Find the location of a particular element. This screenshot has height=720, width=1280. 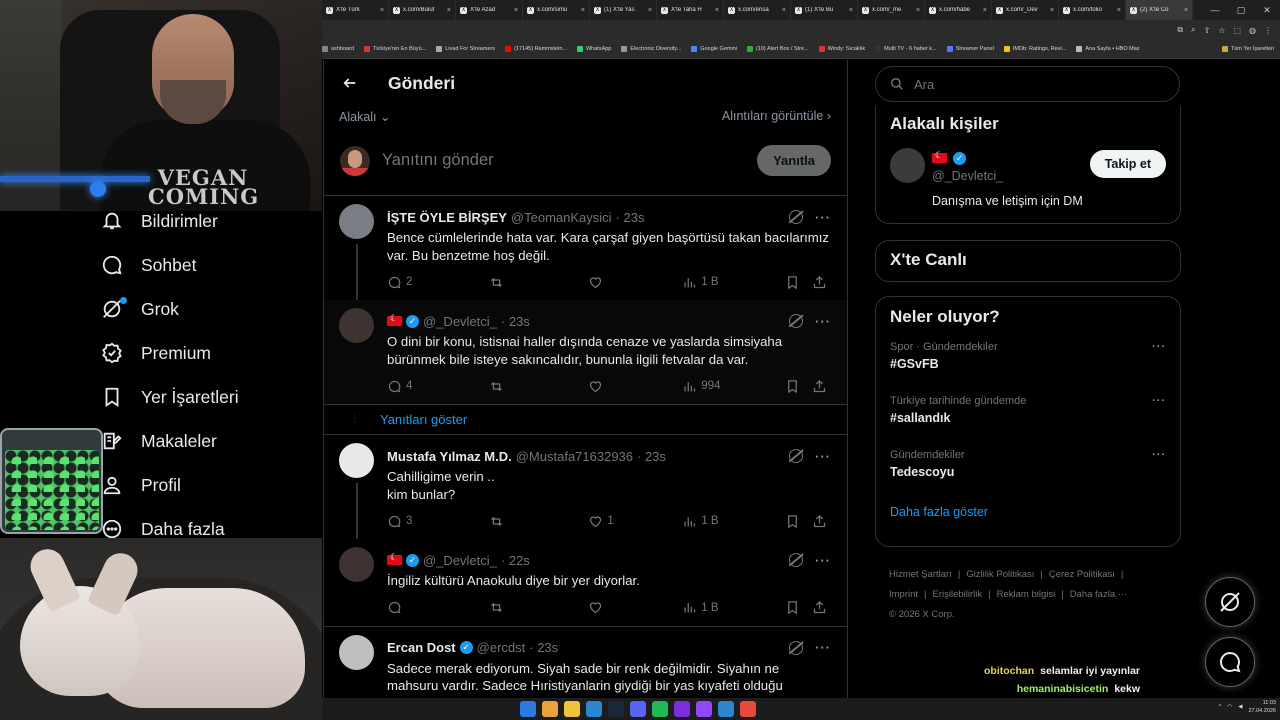

nav-item-bookmarks: Yer İşaretleri is located at coordinates (169, 397).